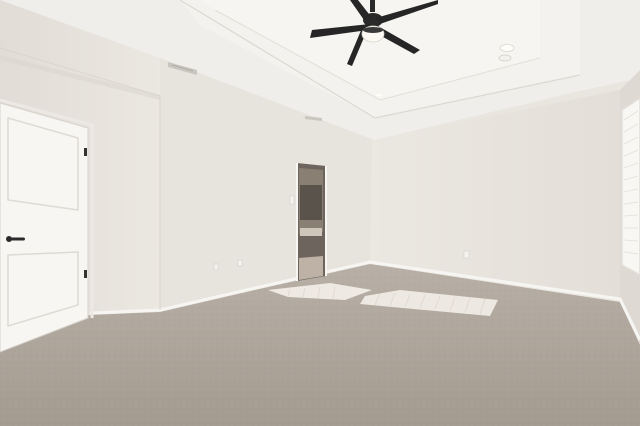 Image resolution: width=640 pixels, height=426 pixels. Describe the element at coordinates (630, 186) in the screenshot. I see `window-blinds-icon` at that location.